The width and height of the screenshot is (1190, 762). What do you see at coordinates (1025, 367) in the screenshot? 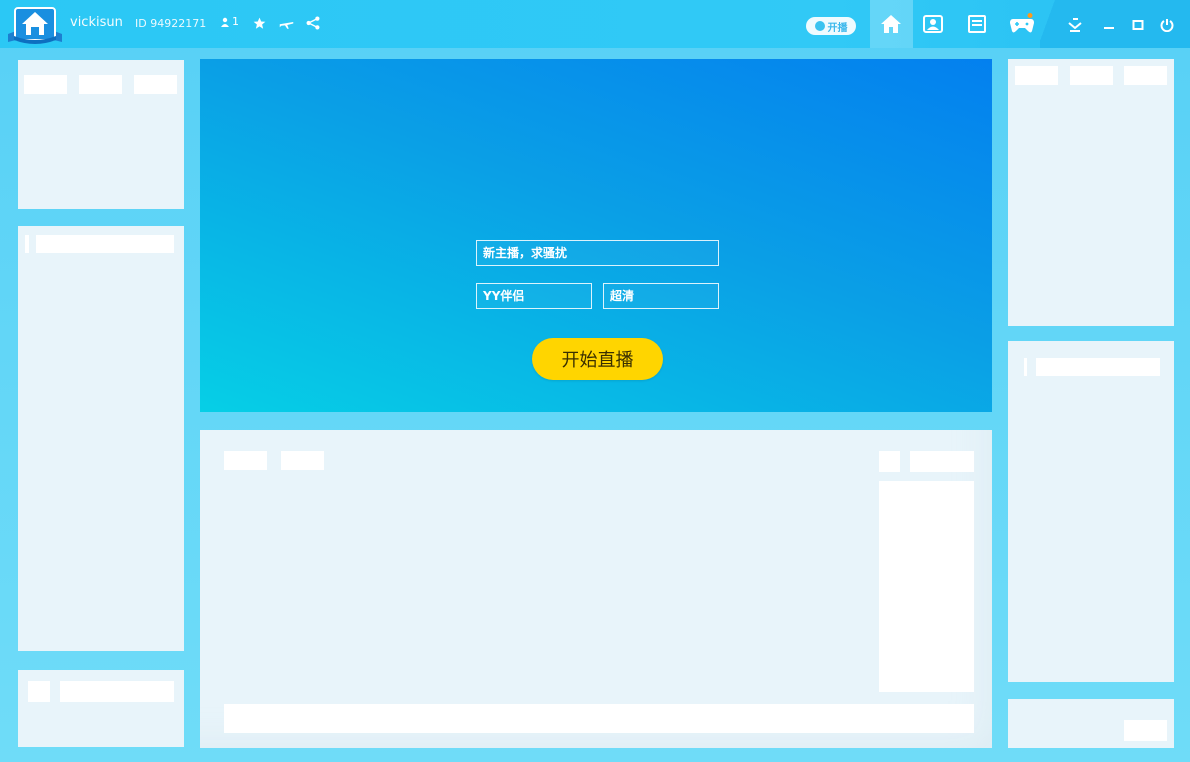
I see `right-section-marker` at bounding box center [1025, 367].